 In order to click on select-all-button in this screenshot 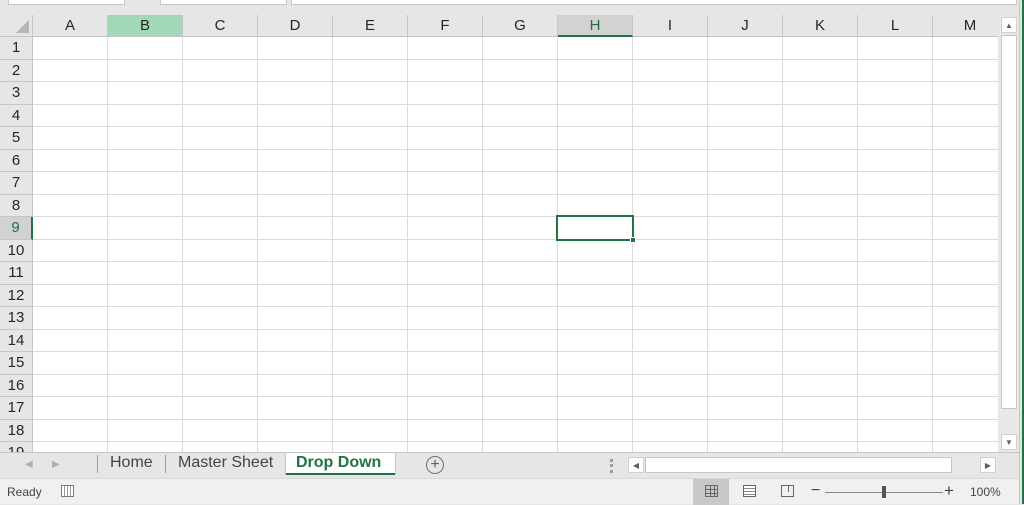, I will do `click(16, 26)`.